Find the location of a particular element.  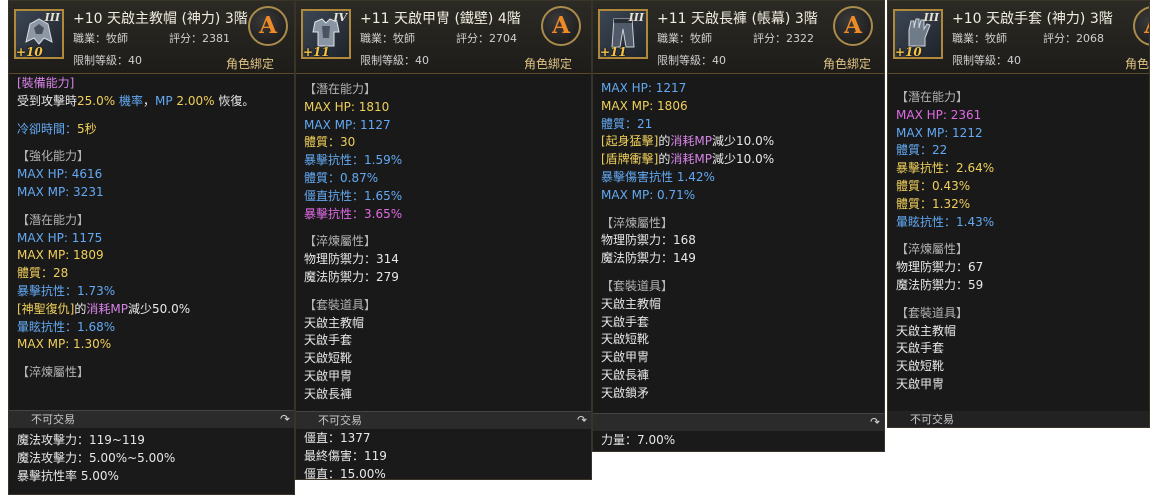

stat-line: [裝備能力] is located at coordinates (46, 83).